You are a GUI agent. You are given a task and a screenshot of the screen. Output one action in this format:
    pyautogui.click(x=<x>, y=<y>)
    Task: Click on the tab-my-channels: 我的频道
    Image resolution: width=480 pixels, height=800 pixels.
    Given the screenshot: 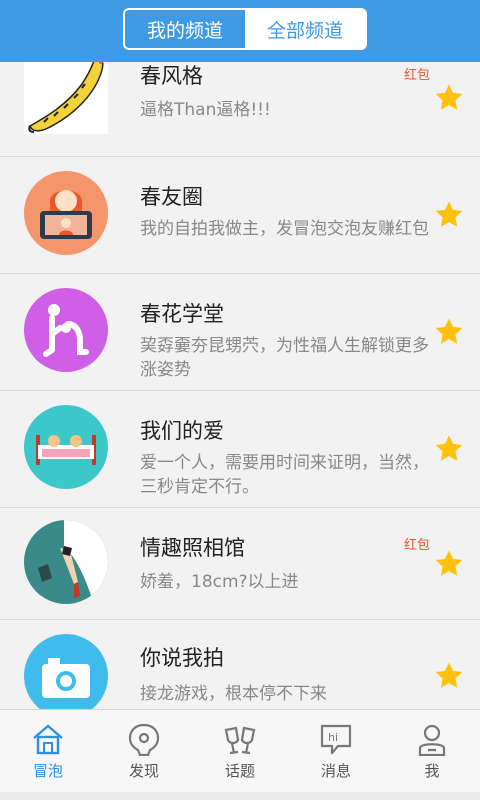 What is the action you would take?
    pyautogui.click(x=185, y=29)
    